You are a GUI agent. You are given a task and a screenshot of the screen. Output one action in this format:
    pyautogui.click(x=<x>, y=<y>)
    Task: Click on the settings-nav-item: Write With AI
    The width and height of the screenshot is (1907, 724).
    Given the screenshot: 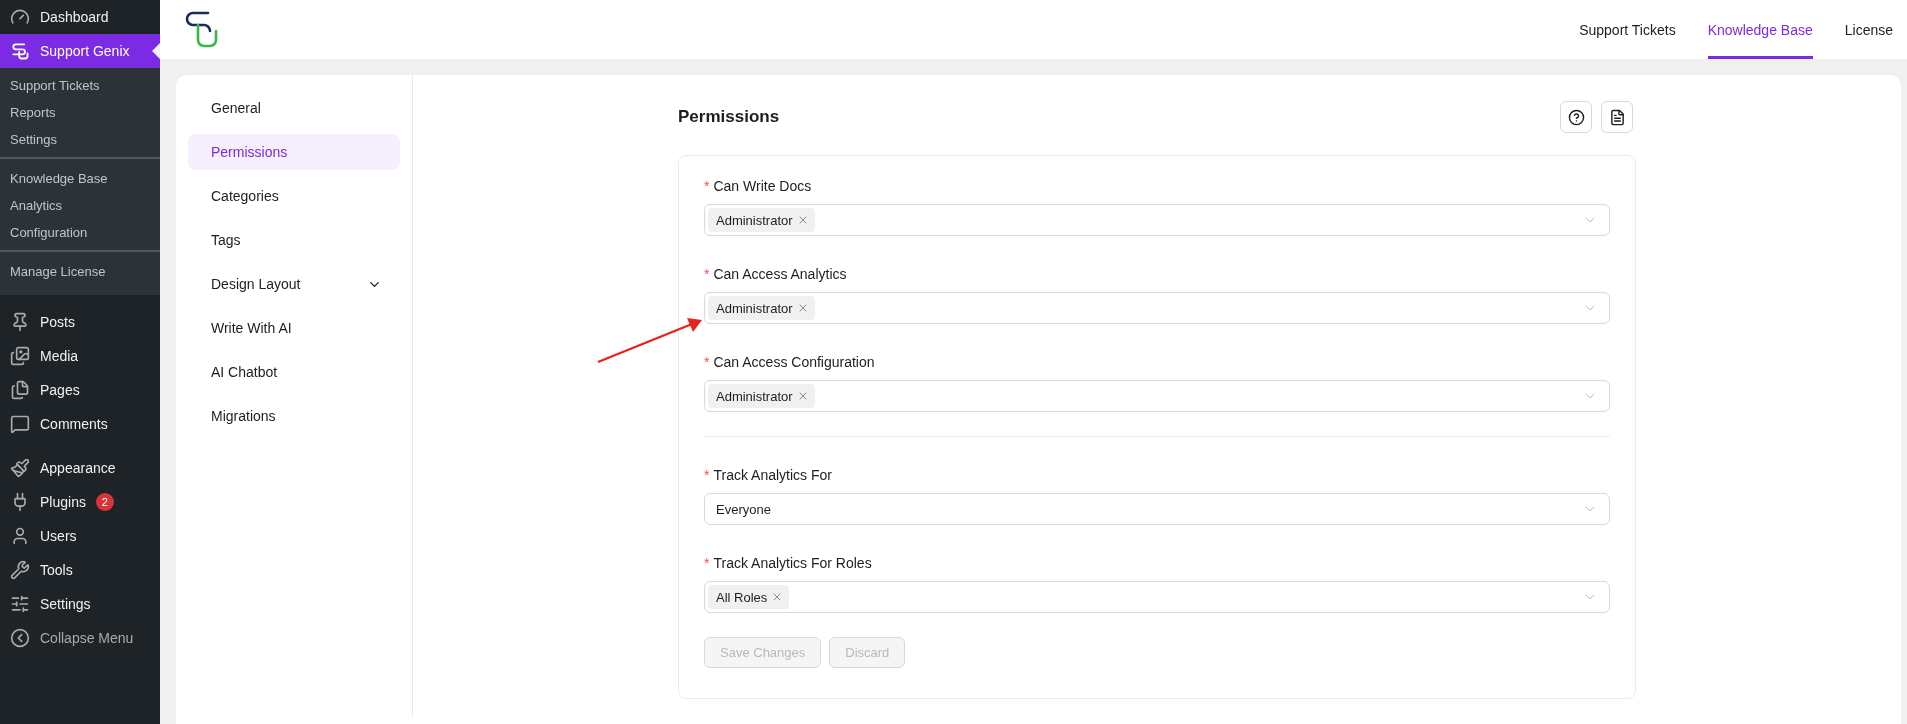 What is the action you would take?
    pyautogui.click(x=294, y=328)
    